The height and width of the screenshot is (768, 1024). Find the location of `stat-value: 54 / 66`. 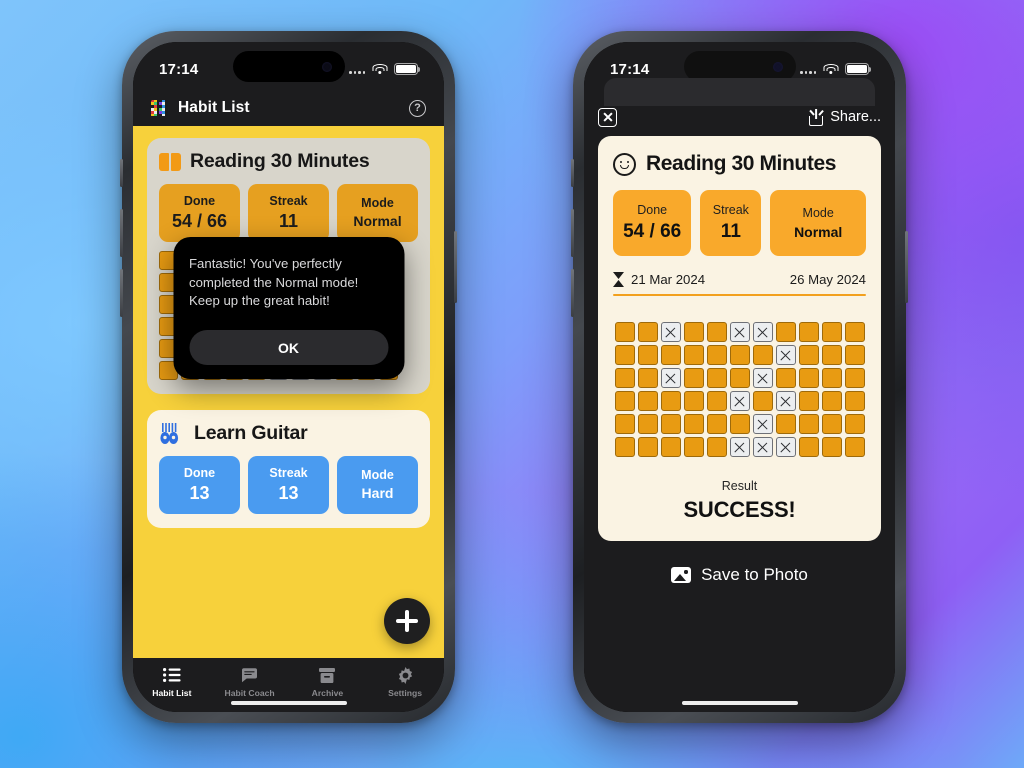

stat-value: 54 / 66 is located at coordinates (652, 231).